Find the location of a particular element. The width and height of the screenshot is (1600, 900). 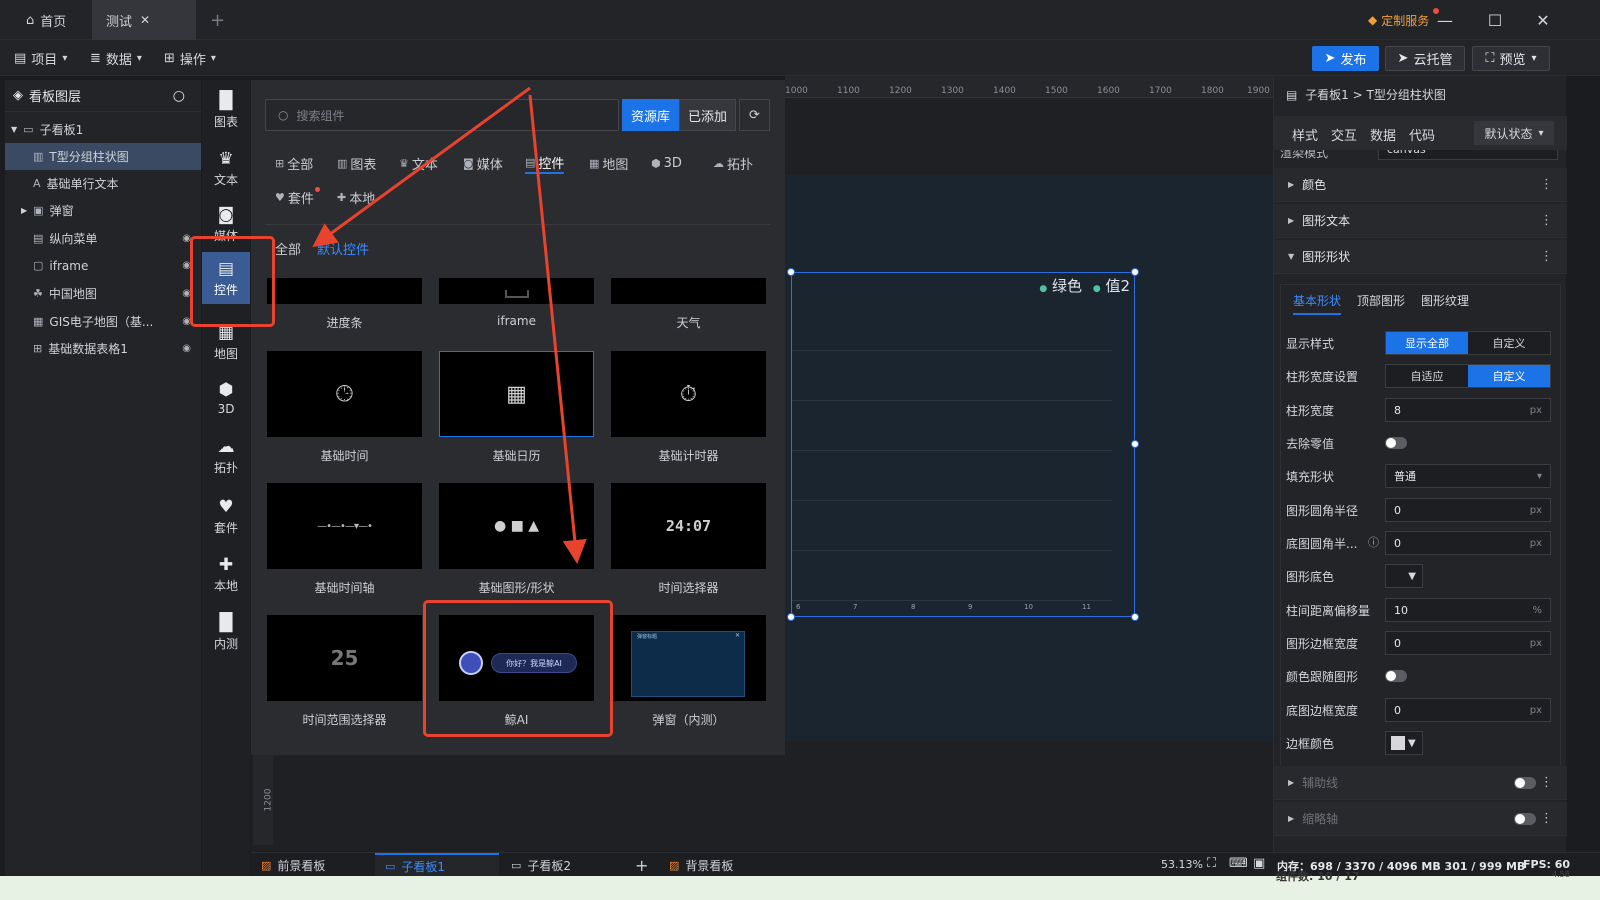

arrow-to-whale-ai is located at coordinates (557, 329).